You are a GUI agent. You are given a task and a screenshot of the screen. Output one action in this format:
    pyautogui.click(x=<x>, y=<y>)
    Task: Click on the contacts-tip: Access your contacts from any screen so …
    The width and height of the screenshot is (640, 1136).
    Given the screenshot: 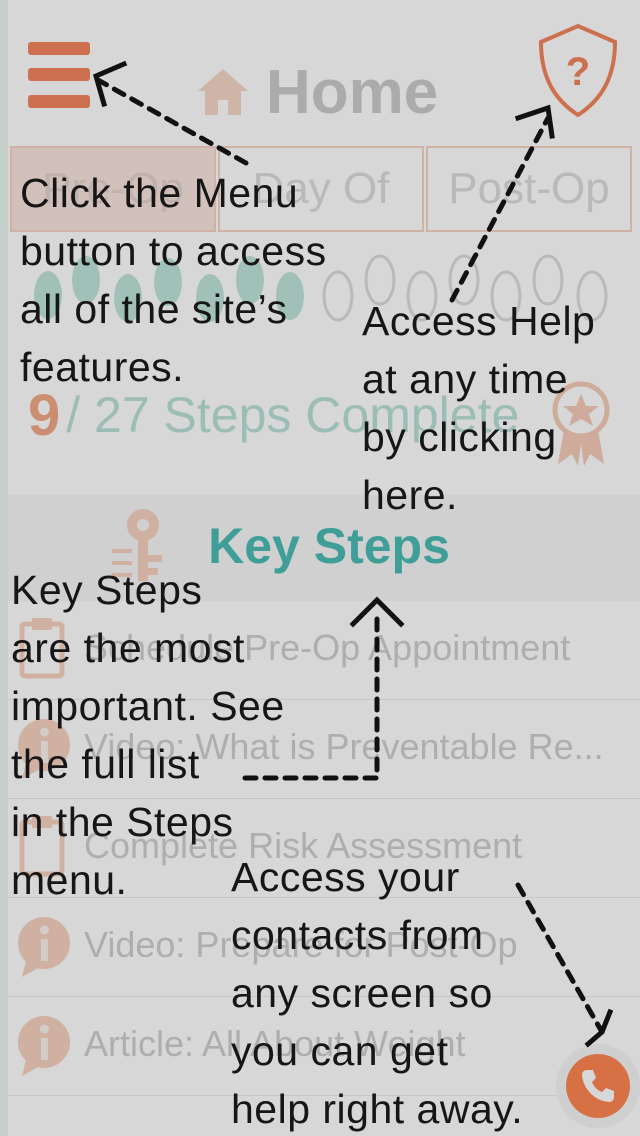 What is the action you would take?
    pyautogui.click(x=377, y=993)
    